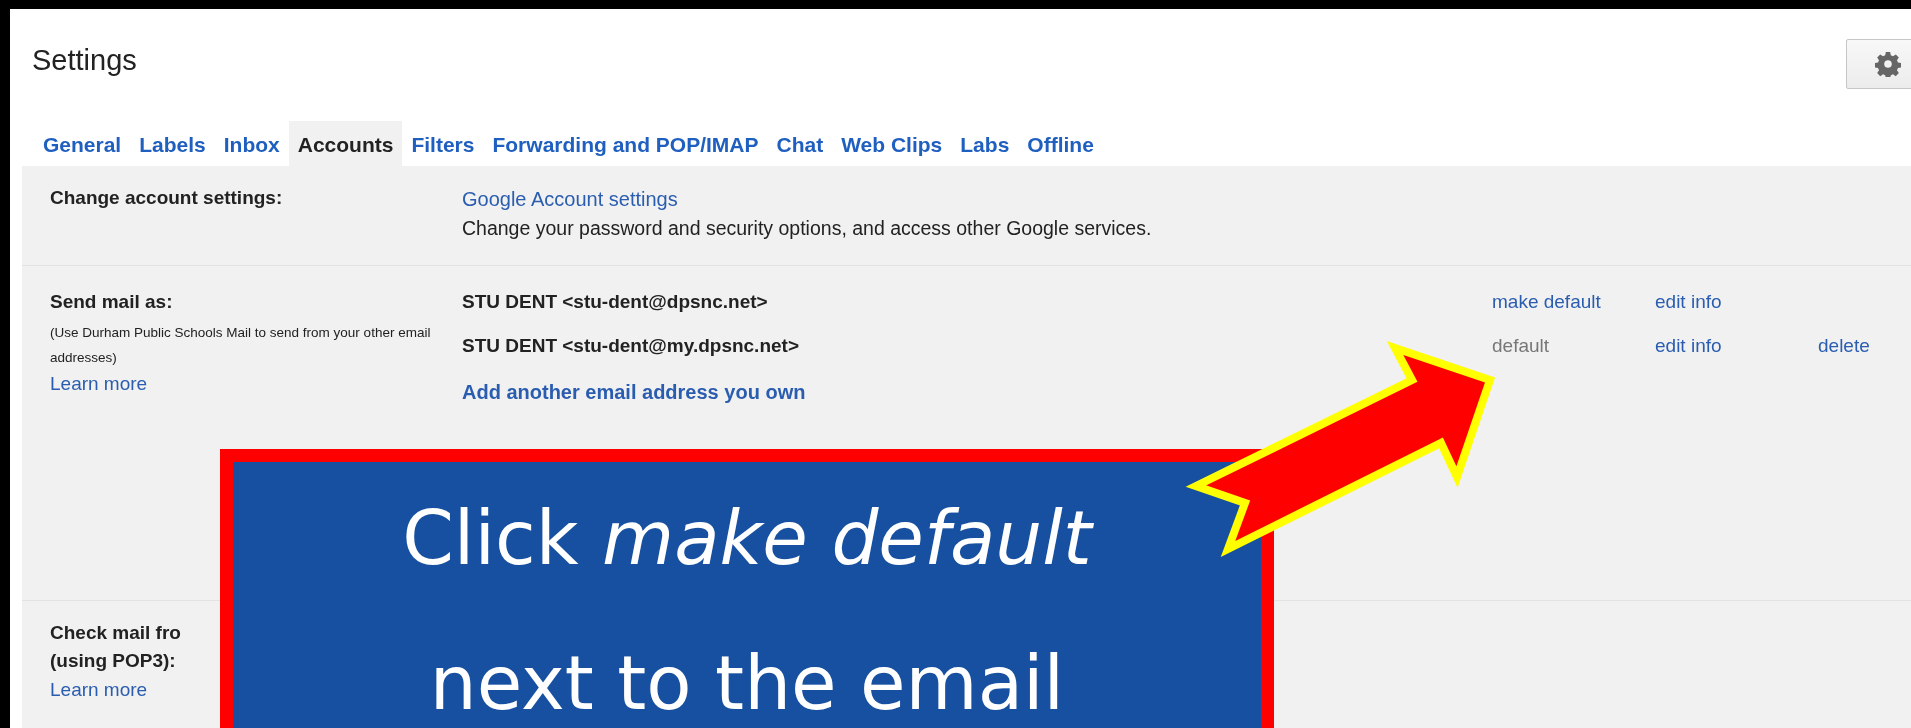  I want to click on settings-button, so click(1878, 64).